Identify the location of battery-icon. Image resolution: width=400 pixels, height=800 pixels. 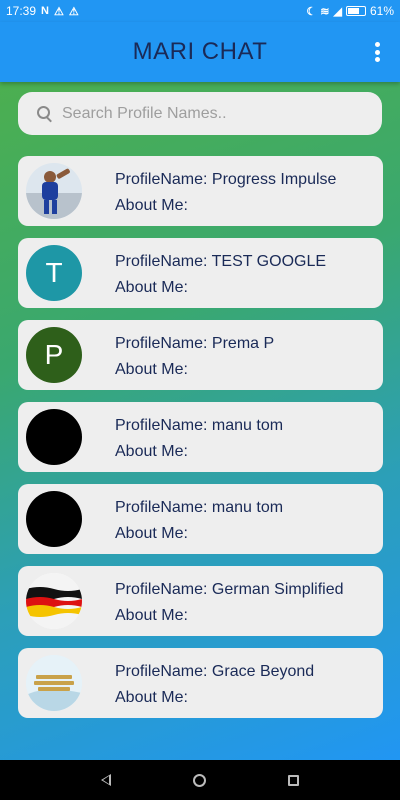
(355, 11).